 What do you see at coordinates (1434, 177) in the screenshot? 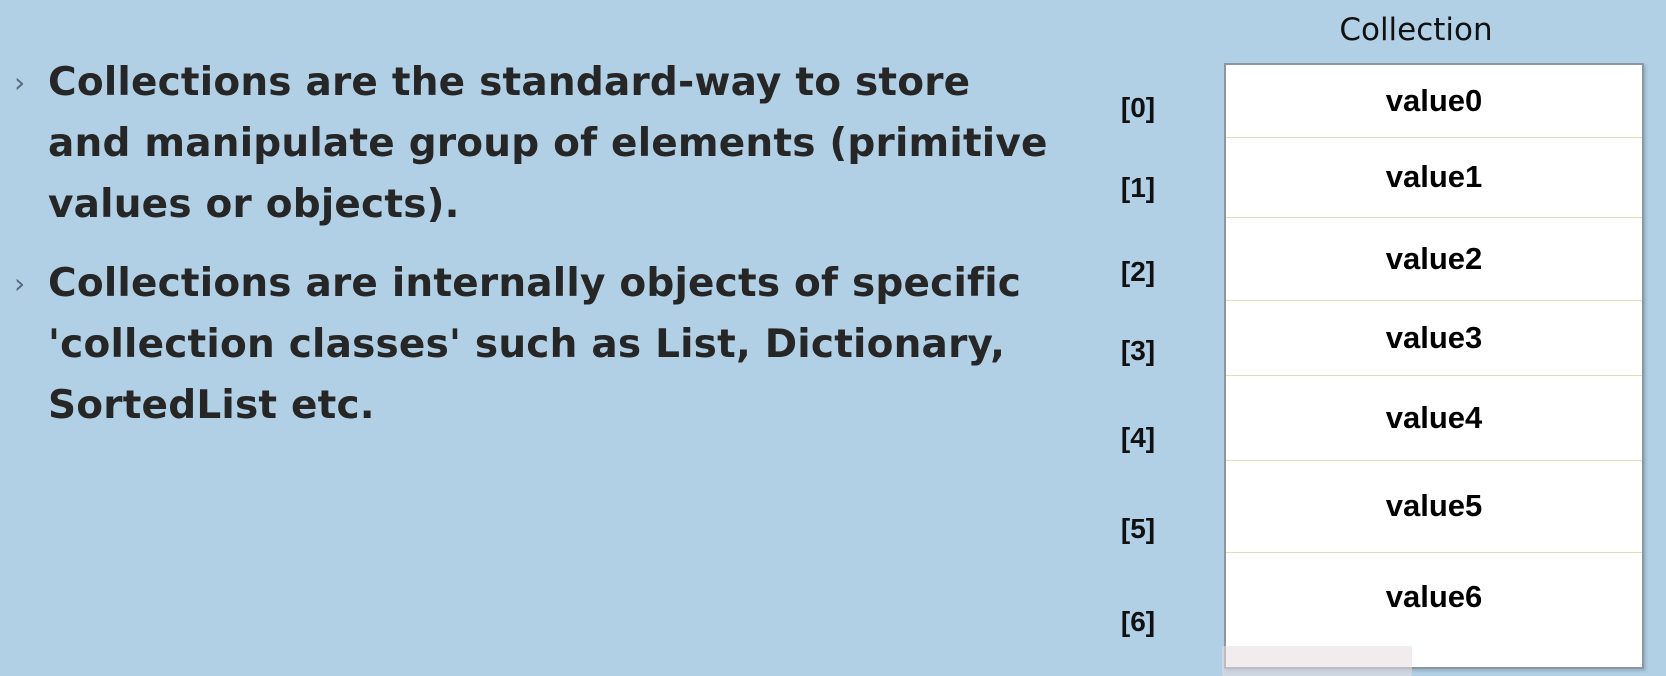
I see `collection-cell-1: value1` at bounding box center [1434, 177].